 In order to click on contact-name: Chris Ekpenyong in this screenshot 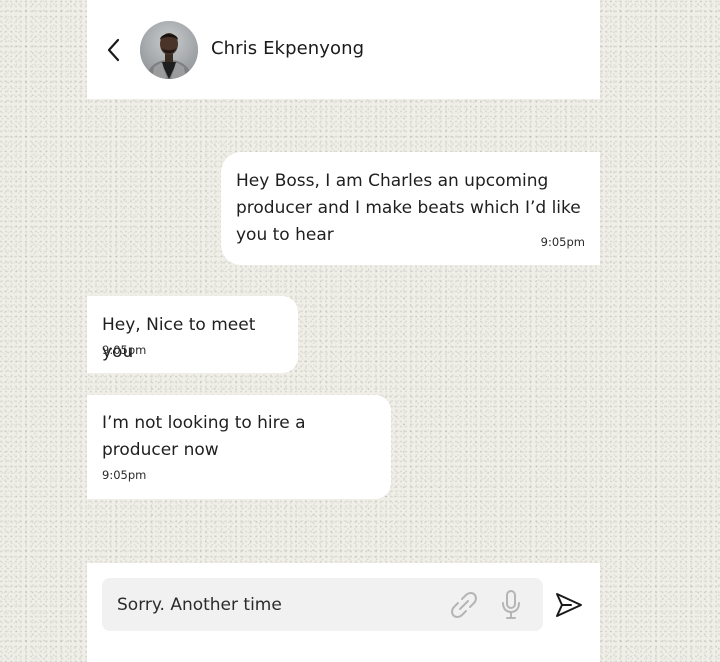, I will do `click(288, 48)`.